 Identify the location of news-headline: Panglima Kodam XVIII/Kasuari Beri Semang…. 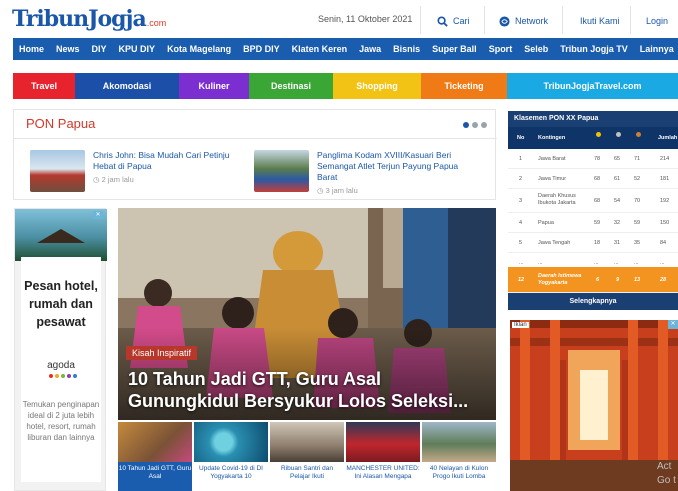
(392, 166).